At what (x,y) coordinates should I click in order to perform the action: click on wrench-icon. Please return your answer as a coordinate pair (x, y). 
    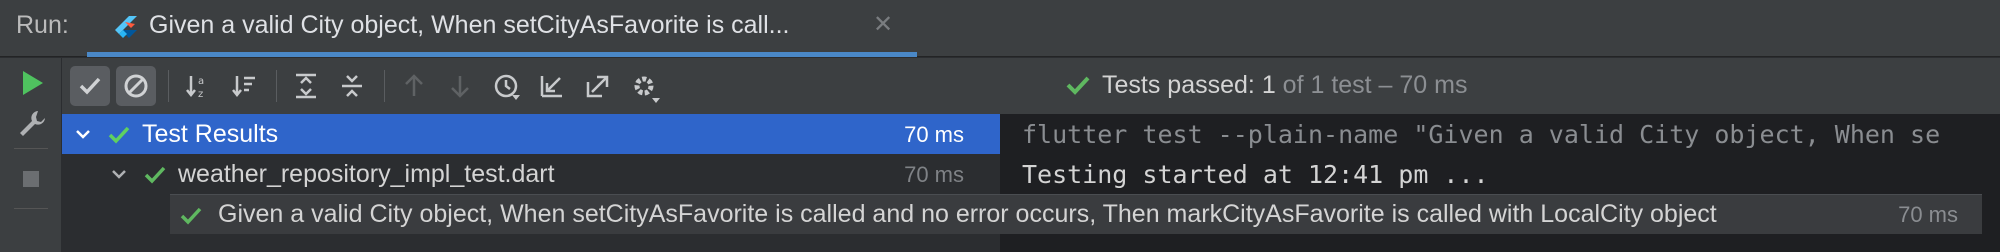
    Looking at the image, I should click on (31, 123).